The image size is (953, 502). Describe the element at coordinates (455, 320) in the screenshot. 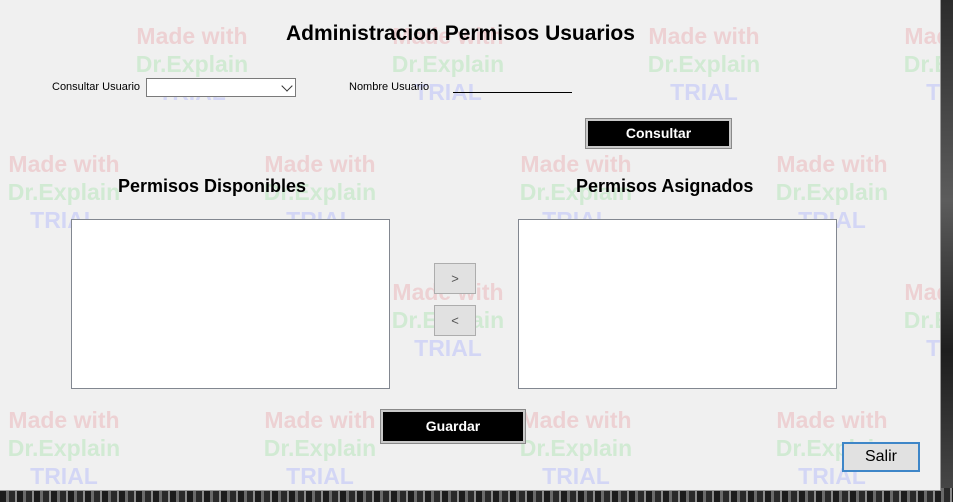

I see `remove-permission-button: <` at that location.